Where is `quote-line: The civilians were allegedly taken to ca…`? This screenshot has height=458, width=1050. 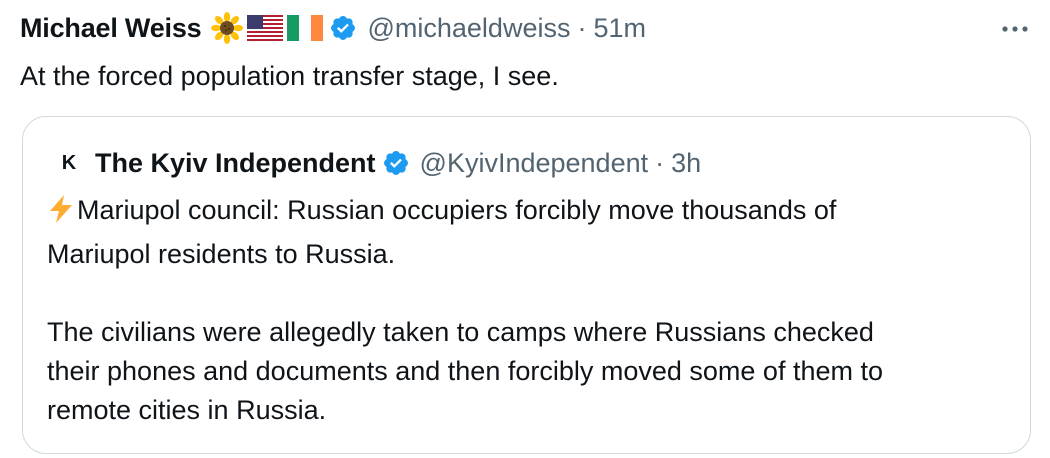
quote-line: The civilians were allegedly taken to ca… is located at coordinates (460, 332).